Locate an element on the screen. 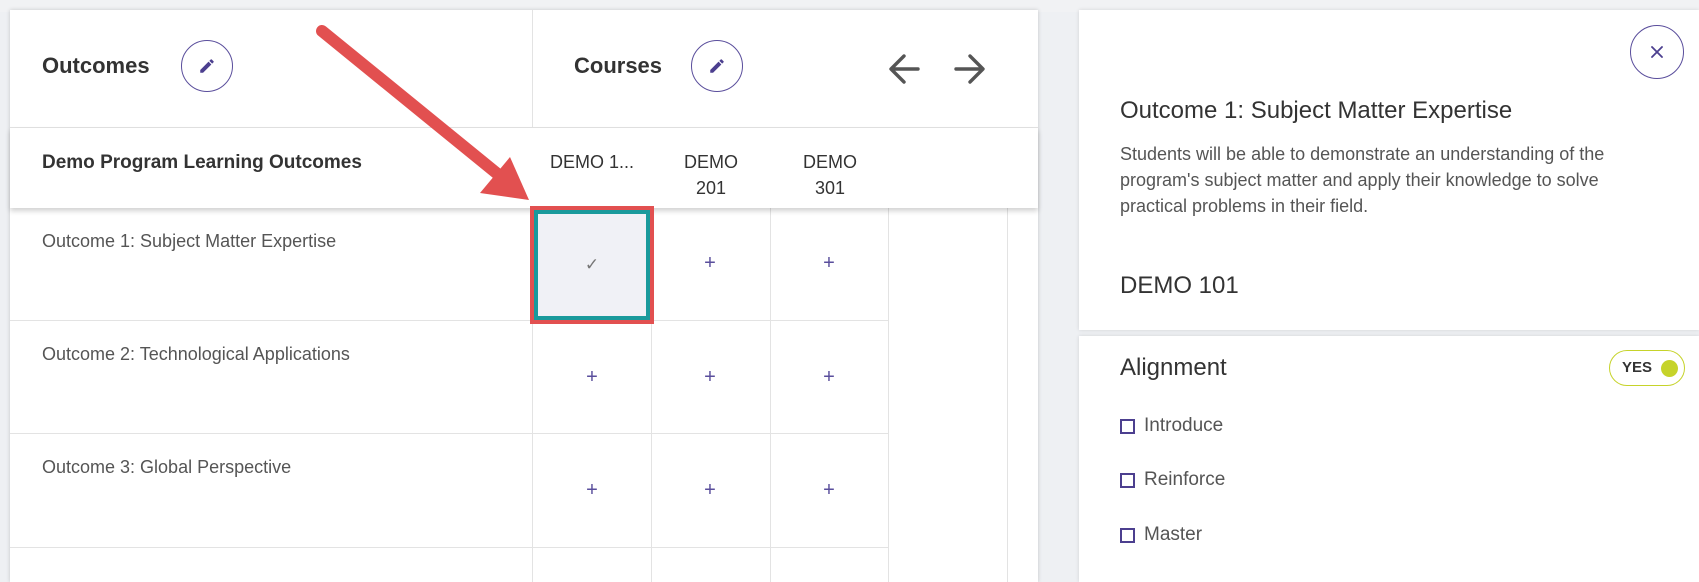 This screenshot has height=582, width=1699. toggle-label: YES is located at coordinates (1637, 367).